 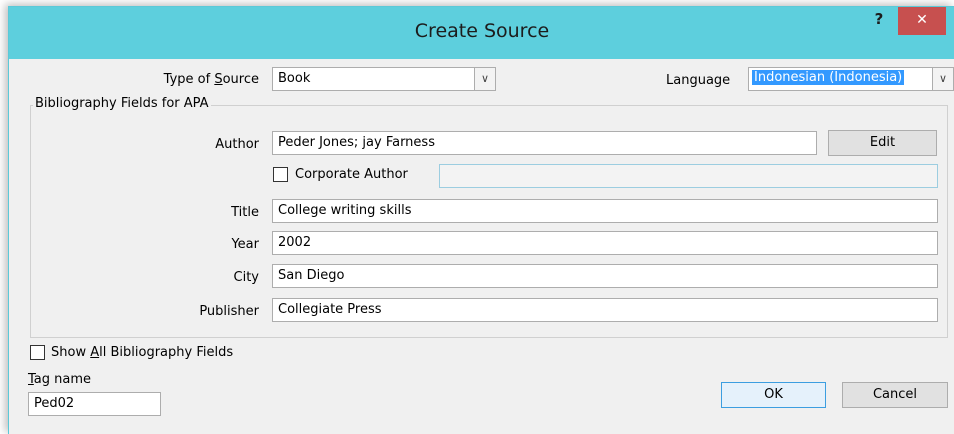 I want to click on type-of-source-label: Type of Source, so click(x=211, y=79).